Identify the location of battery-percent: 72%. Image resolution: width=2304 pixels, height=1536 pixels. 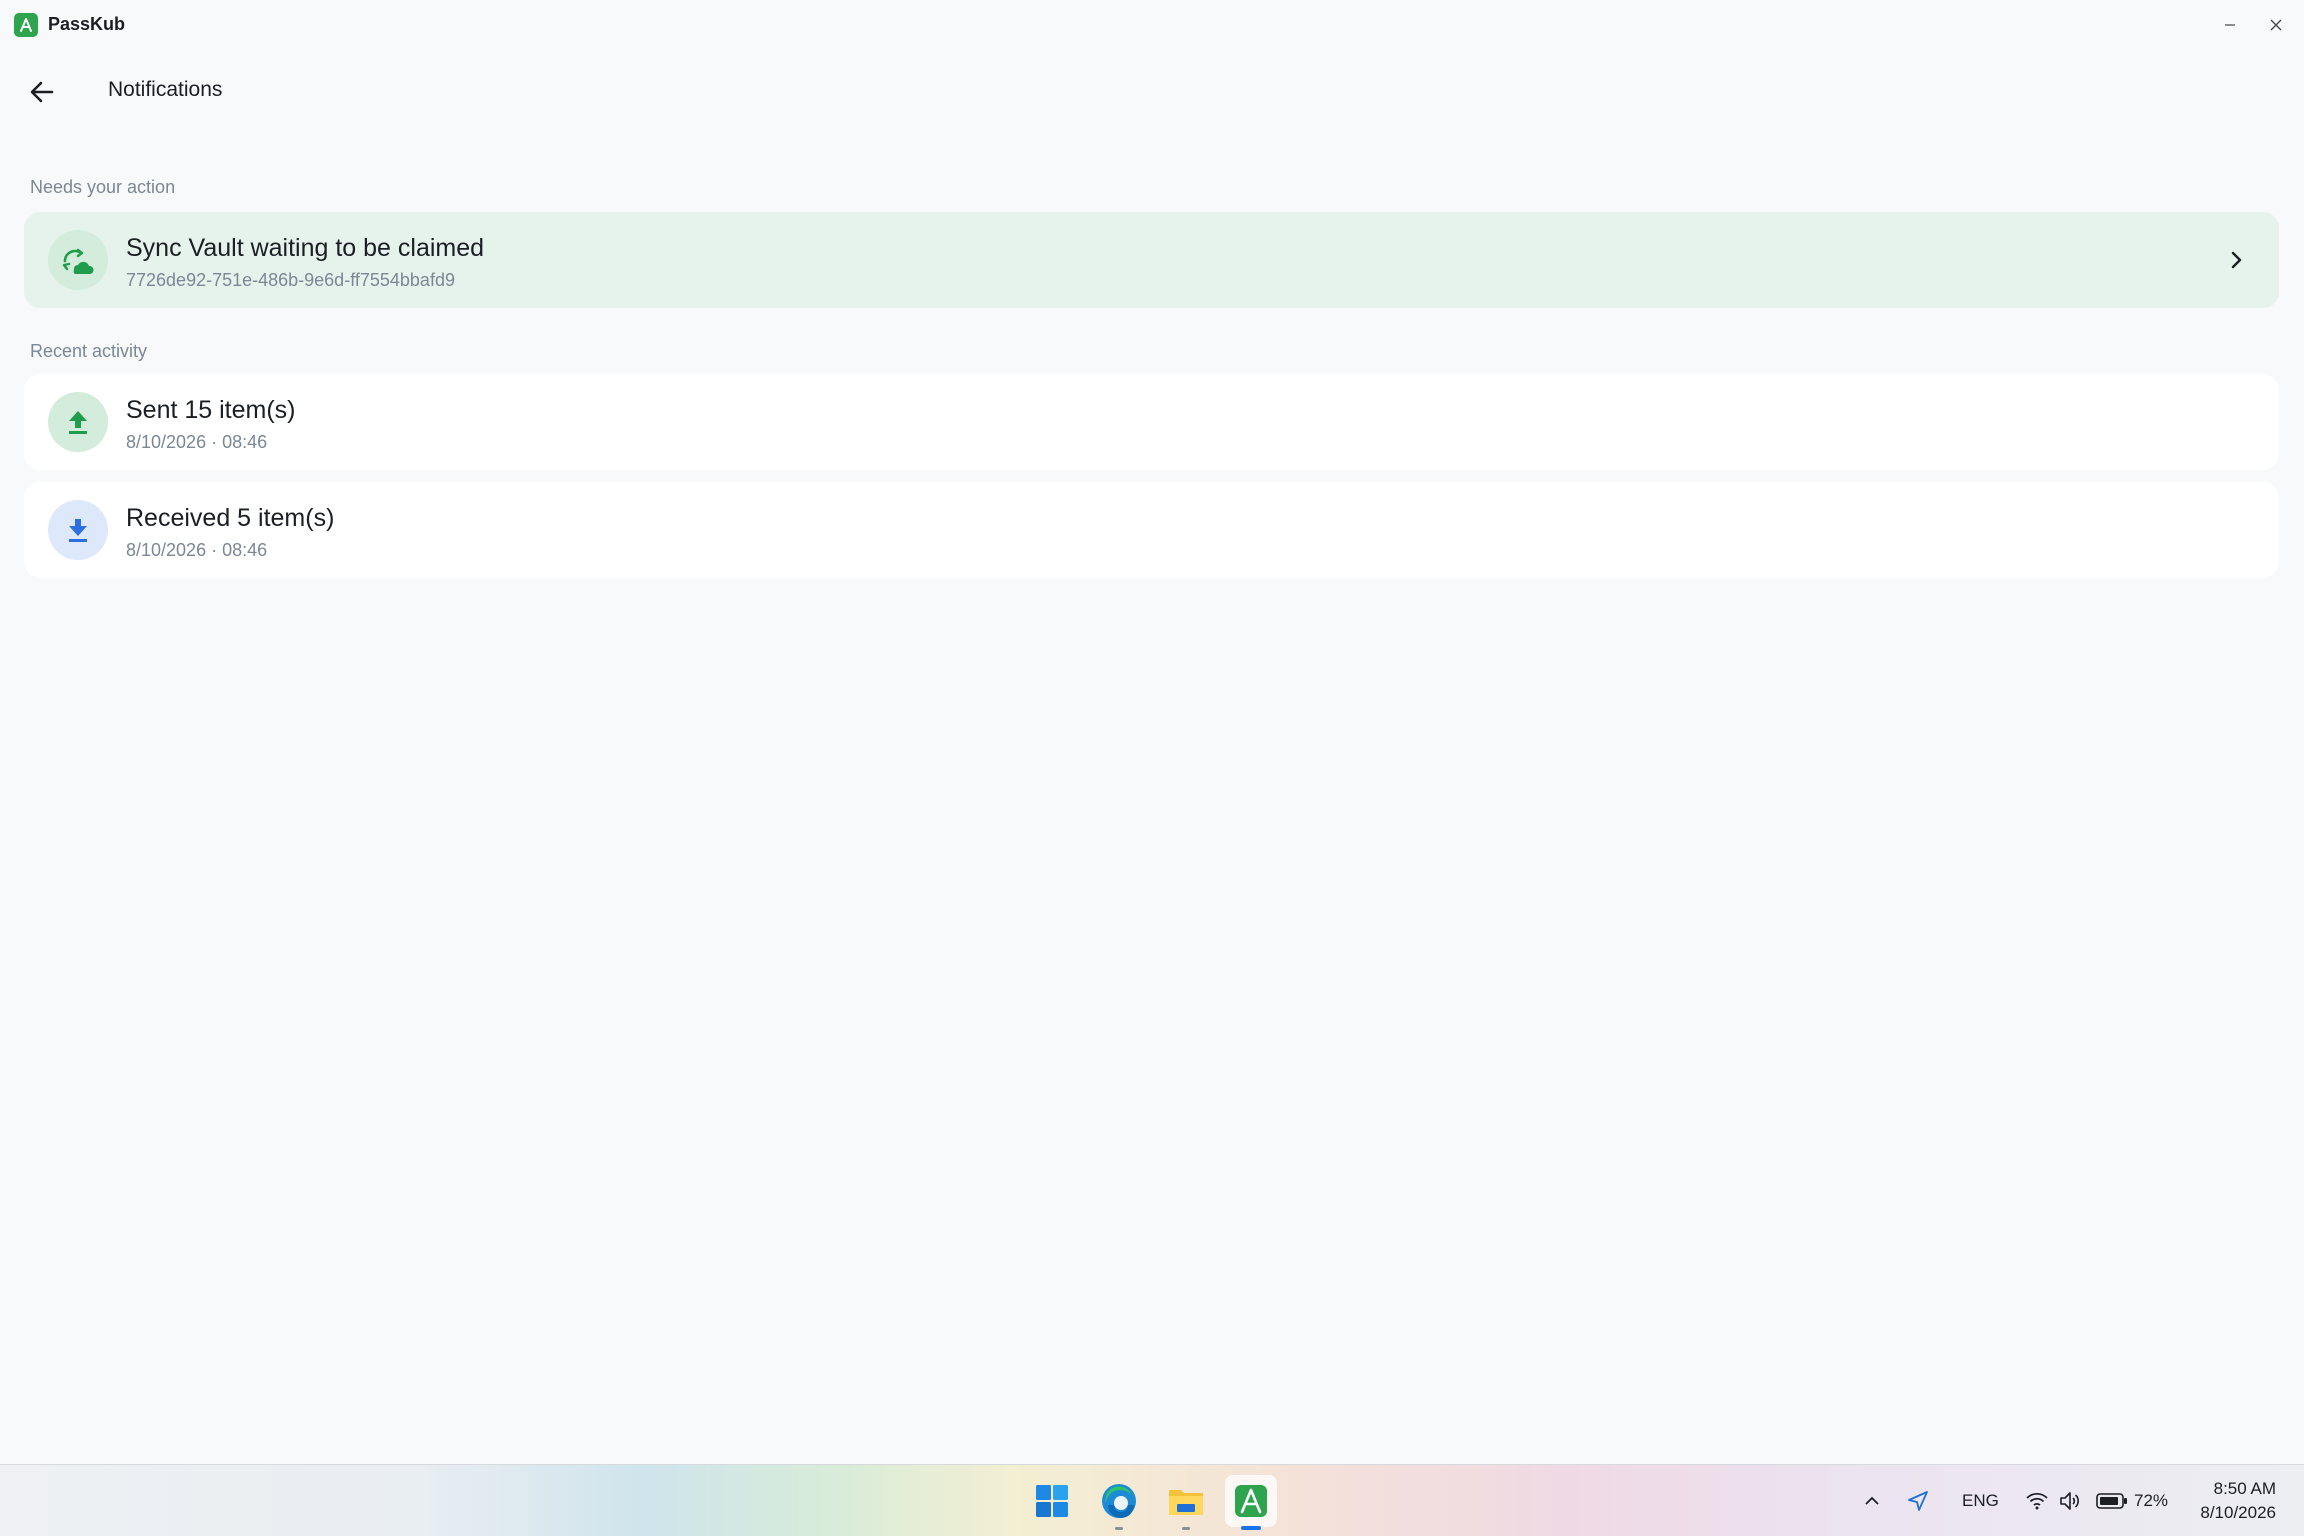
(2151, 1500).